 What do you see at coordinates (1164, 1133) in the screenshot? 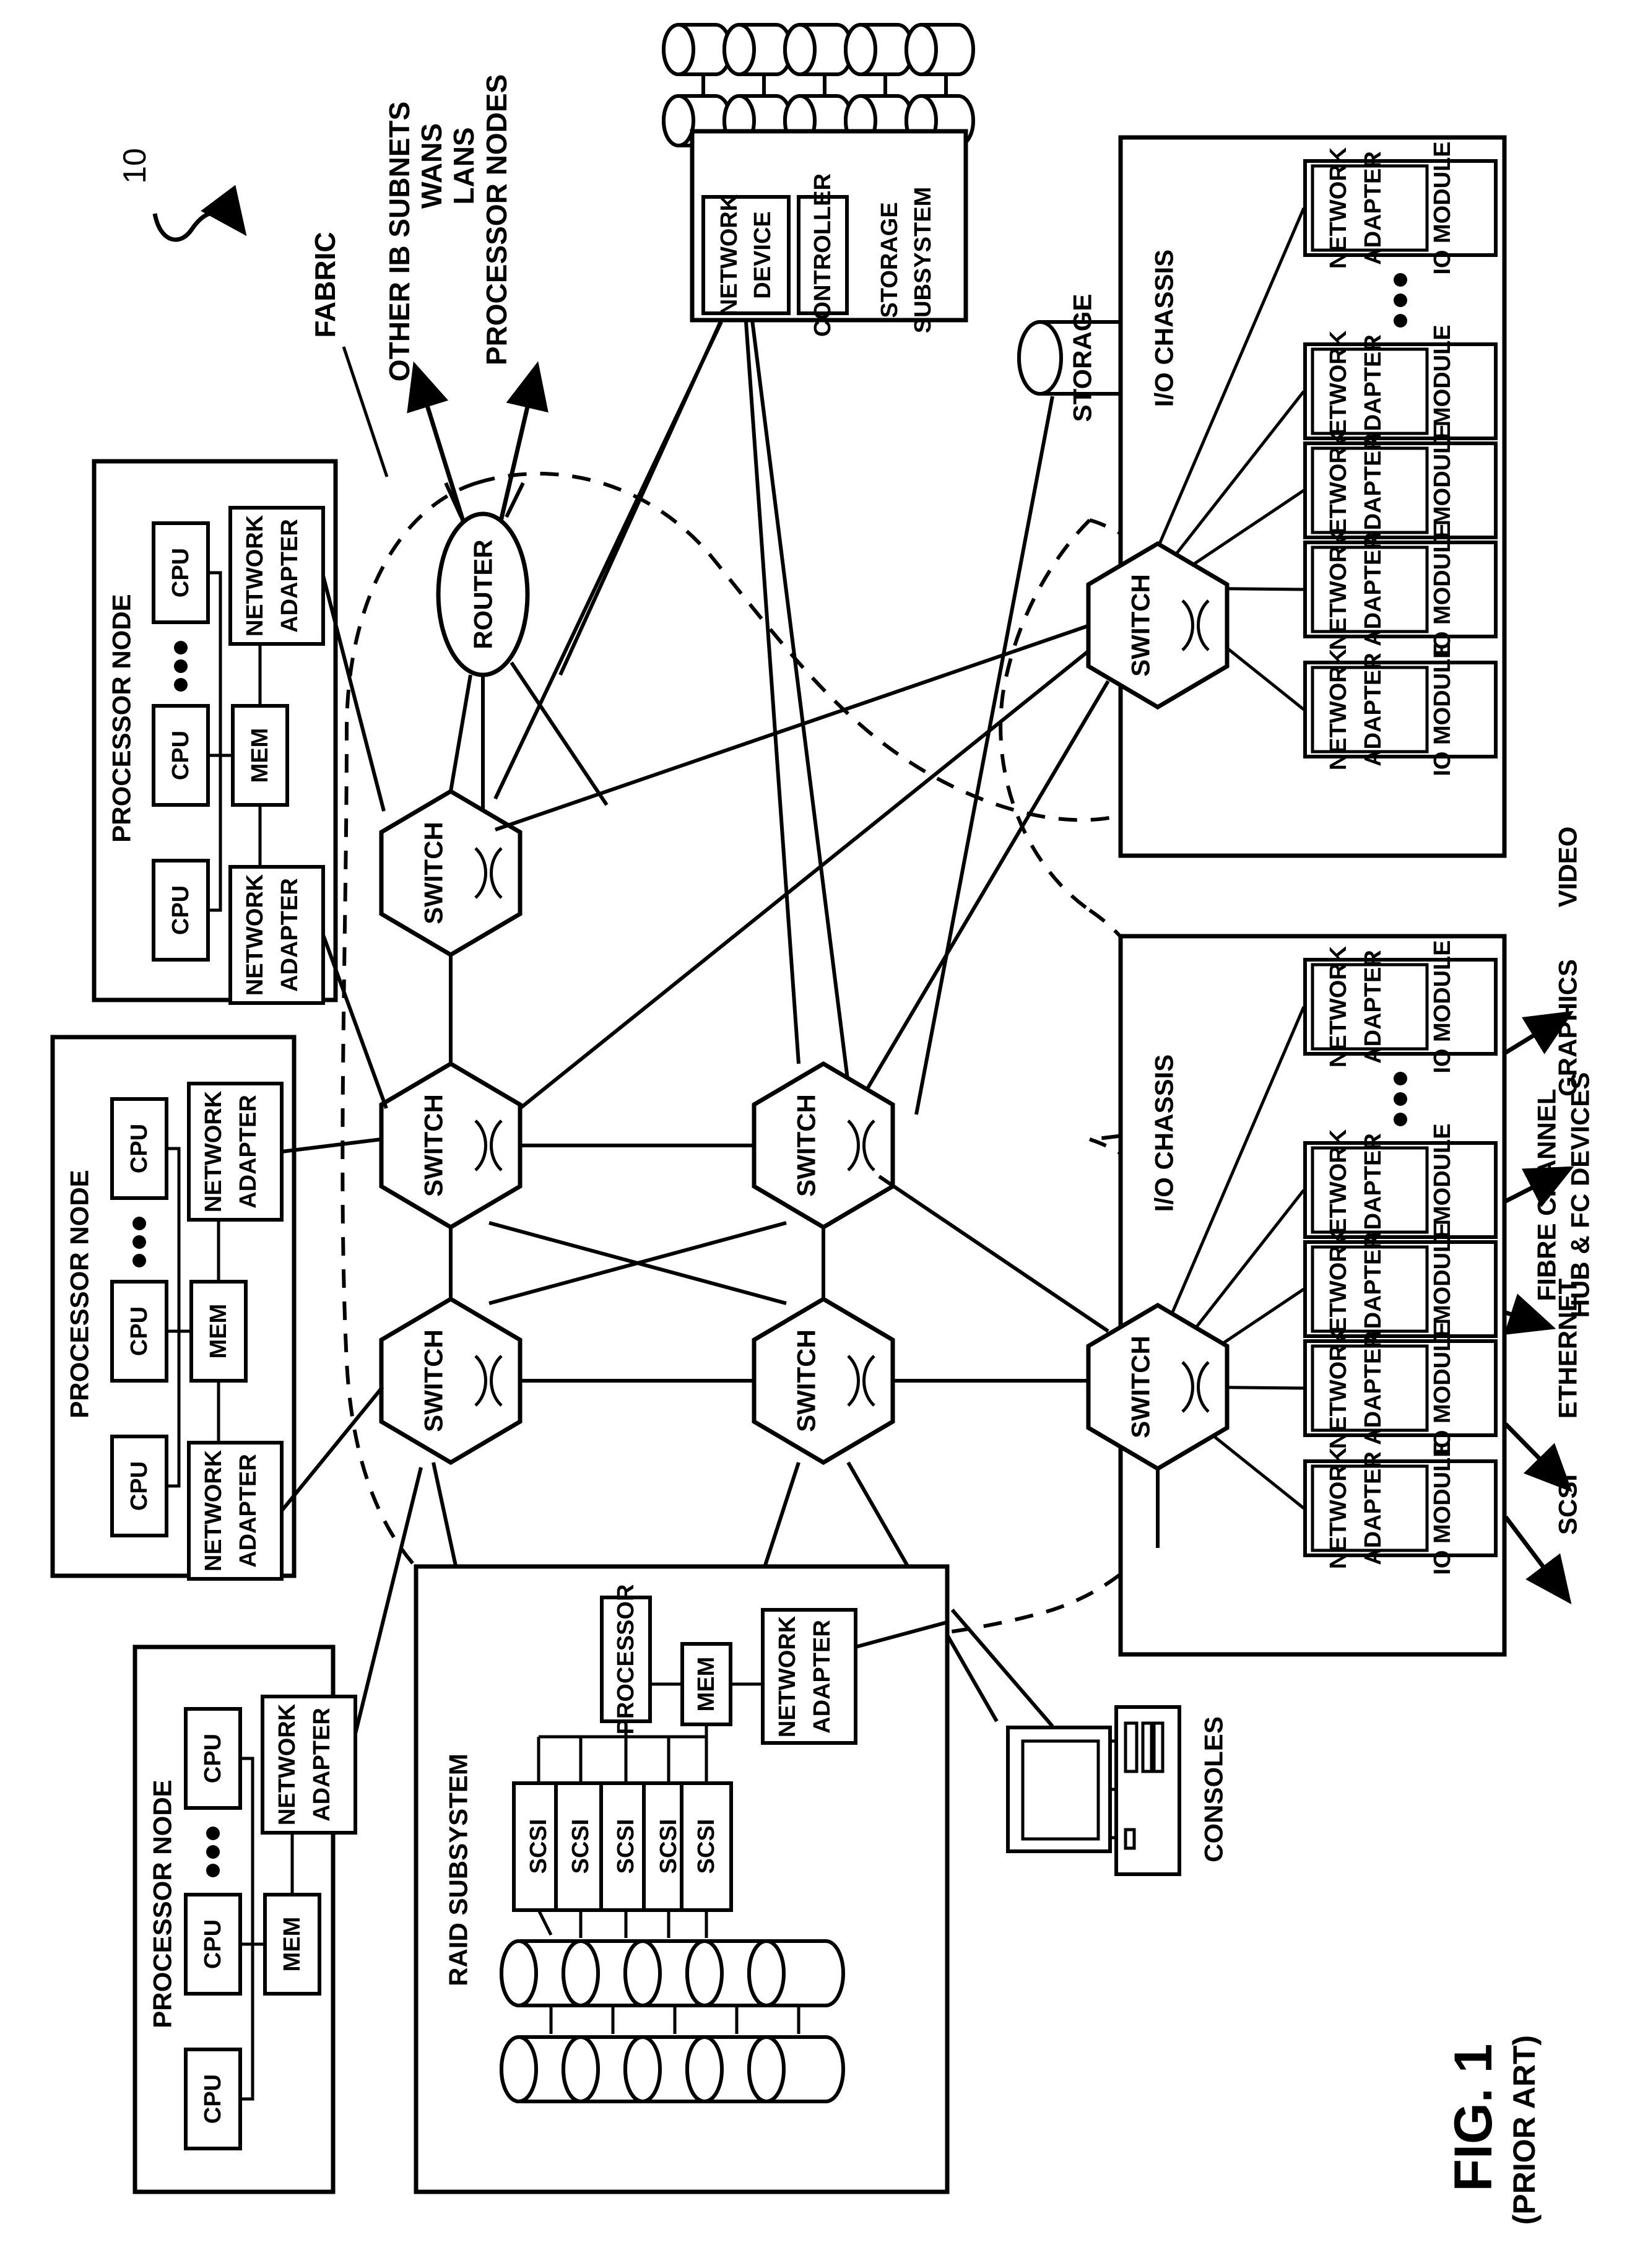
I see `io-chassis-2-title: I/O CHASSIS` at bounding box center [1164, 1133].